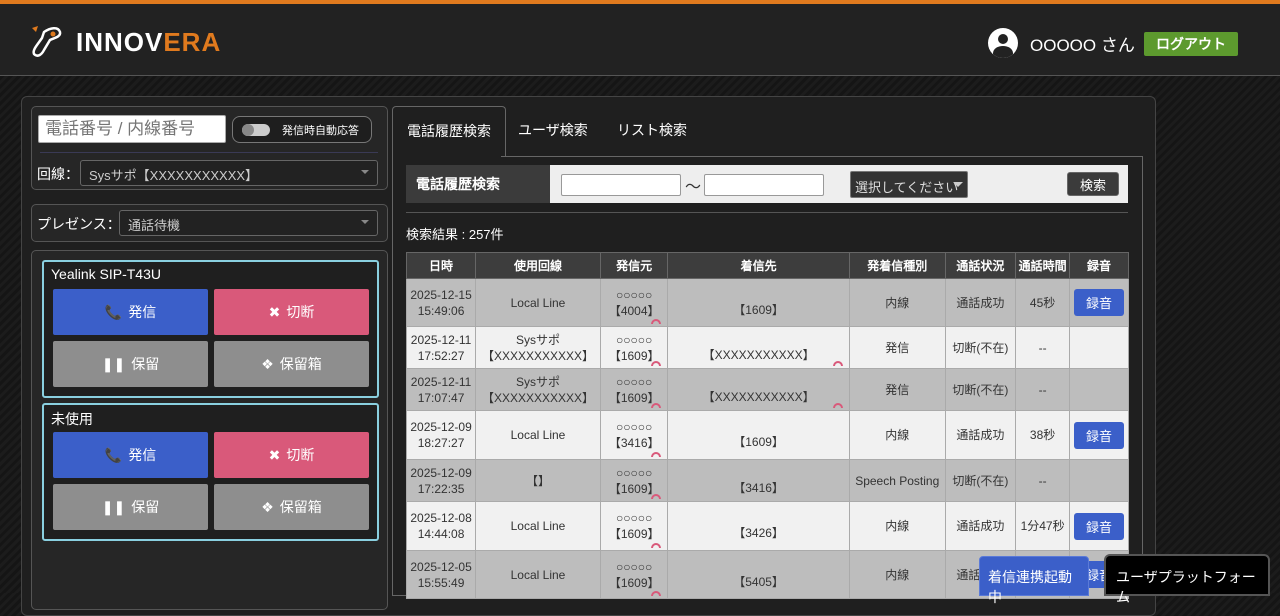 The image size is (1280, 616). What do you see at coordinates (441, 310) in the screenshot?
I see `time: 15:49:06` at bounding box center [441, 310].